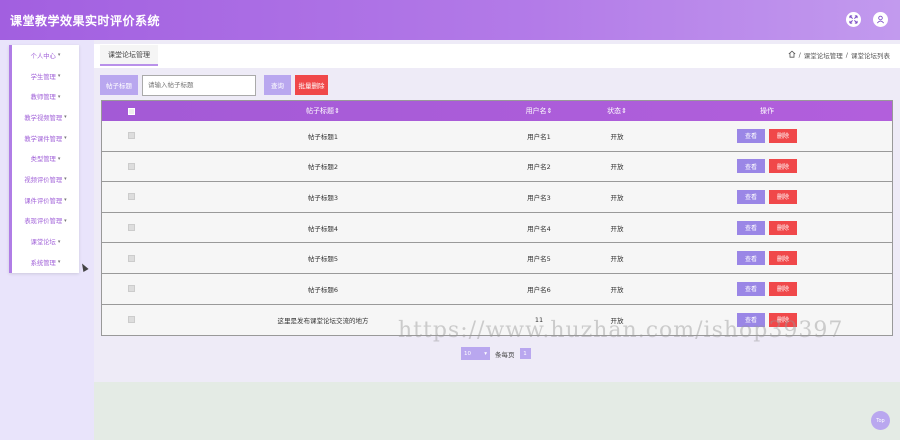  Describe the element at coordinates (497, 228) in the screenshot. I see `table-row: 帖子标题4 用户名4 开放 查看 删除` at that location.